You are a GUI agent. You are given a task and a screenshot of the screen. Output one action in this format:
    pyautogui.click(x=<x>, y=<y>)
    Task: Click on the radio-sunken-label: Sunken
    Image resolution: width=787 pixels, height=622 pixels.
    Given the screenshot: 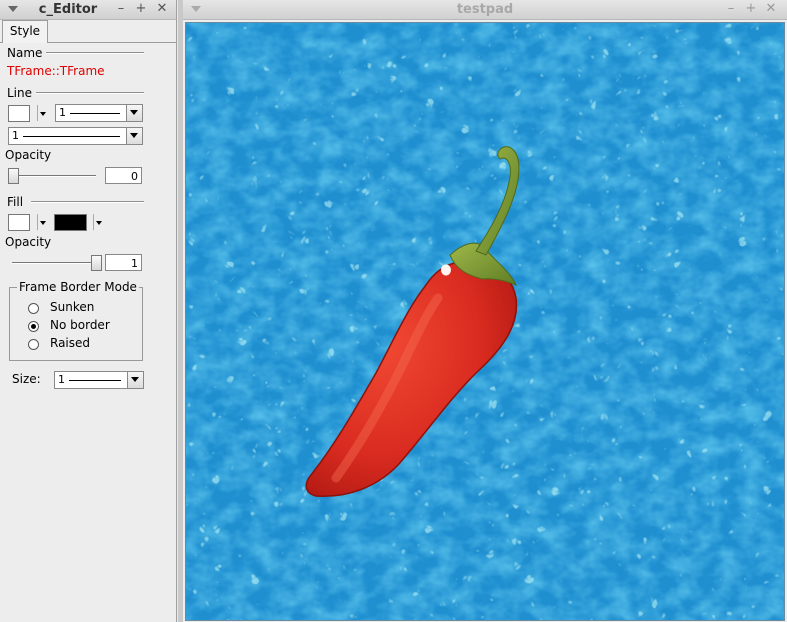 What is the action you would take?
    pyautogui.click(x=72, y=307)
    